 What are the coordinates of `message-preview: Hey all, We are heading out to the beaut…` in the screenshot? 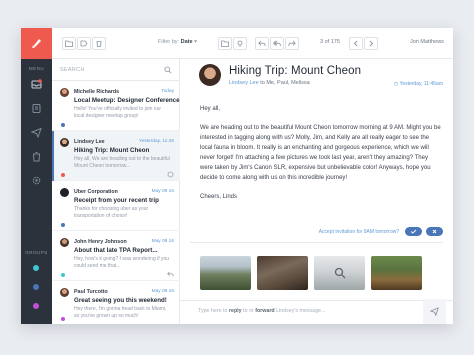 It's located at (122, 162).